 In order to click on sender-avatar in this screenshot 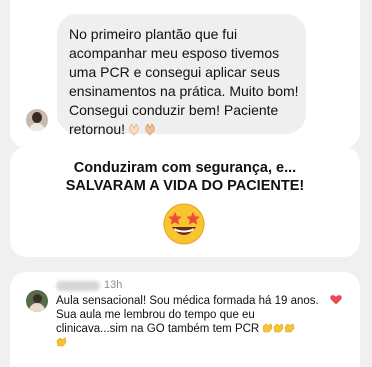, I will do `click(37, 120)`.